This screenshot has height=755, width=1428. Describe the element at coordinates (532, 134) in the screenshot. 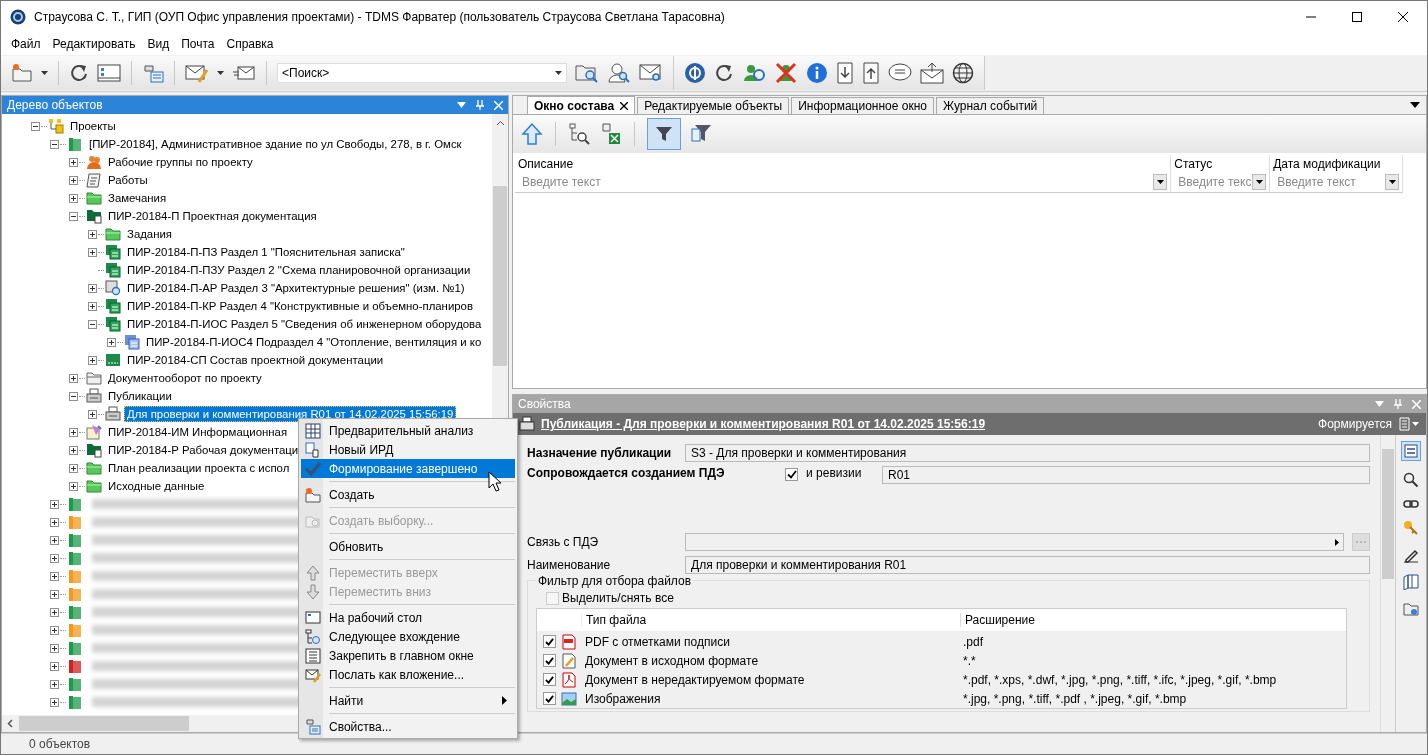

I see `up-arrow-icon` at that location.